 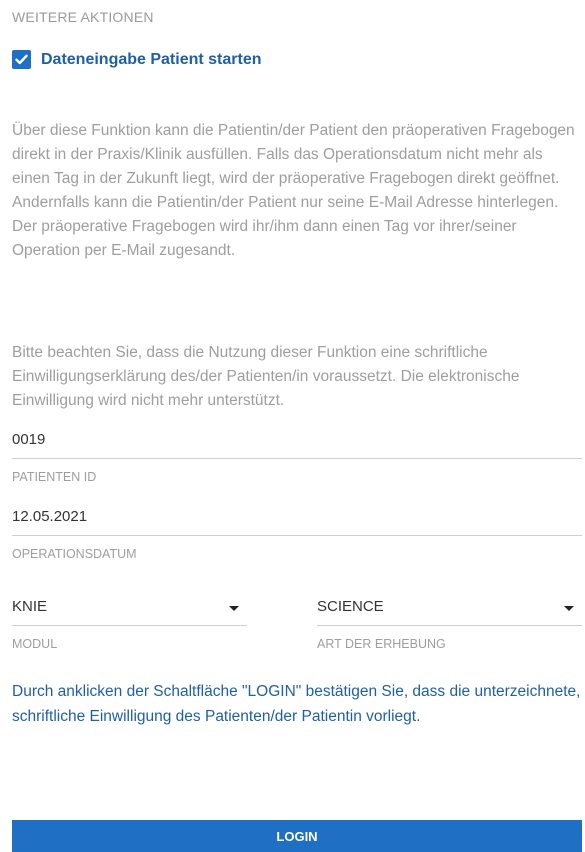 What do you see at coordinates (74, 554) in the screenshot?
I see `operation-date-label: OPERATIONSDATUM` at bounding box center [74, 554].